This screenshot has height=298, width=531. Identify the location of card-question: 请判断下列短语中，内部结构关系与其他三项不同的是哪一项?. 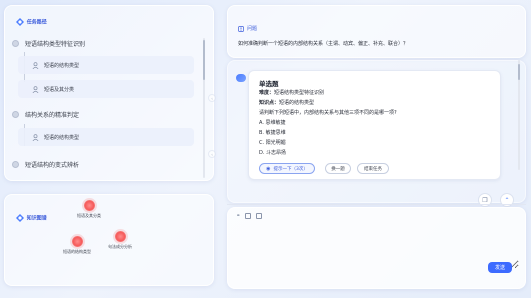
(328, 113).